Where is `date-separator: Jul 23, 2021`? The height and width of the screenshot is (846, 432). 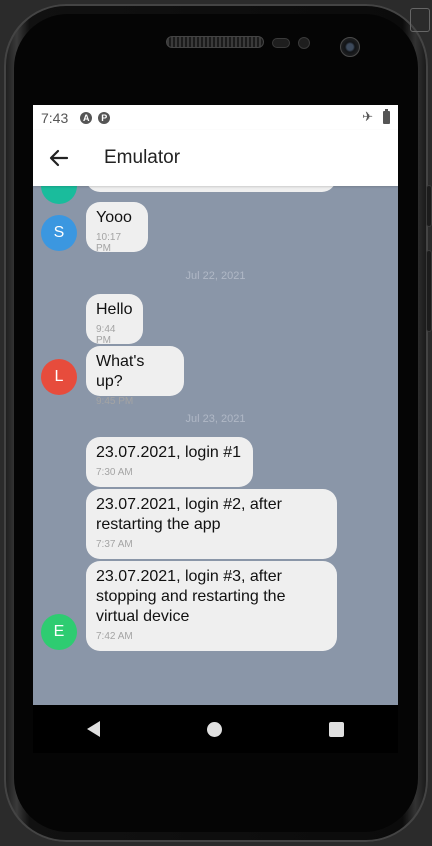 date-separator: Jul 23, 2021 is located at coordinates (215, 419).